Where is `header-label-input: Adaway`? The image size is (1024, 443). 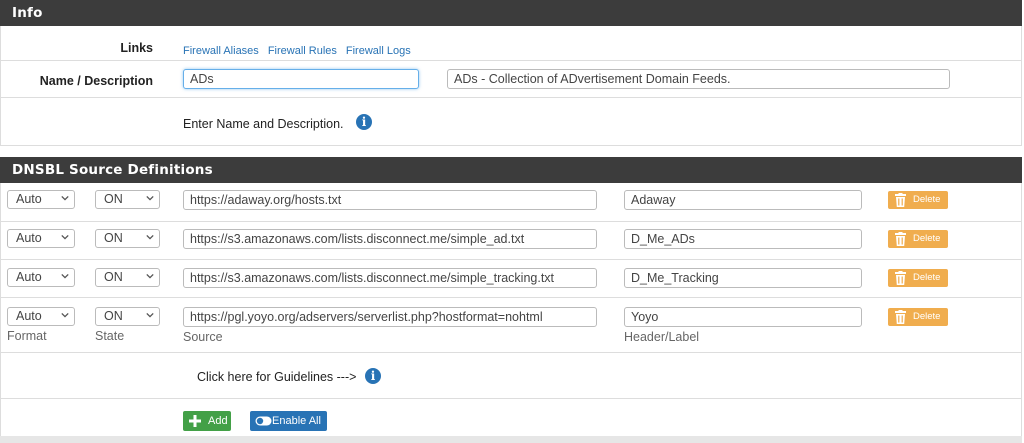 header-label-input: Adaway is located at coordinates (743, 200).